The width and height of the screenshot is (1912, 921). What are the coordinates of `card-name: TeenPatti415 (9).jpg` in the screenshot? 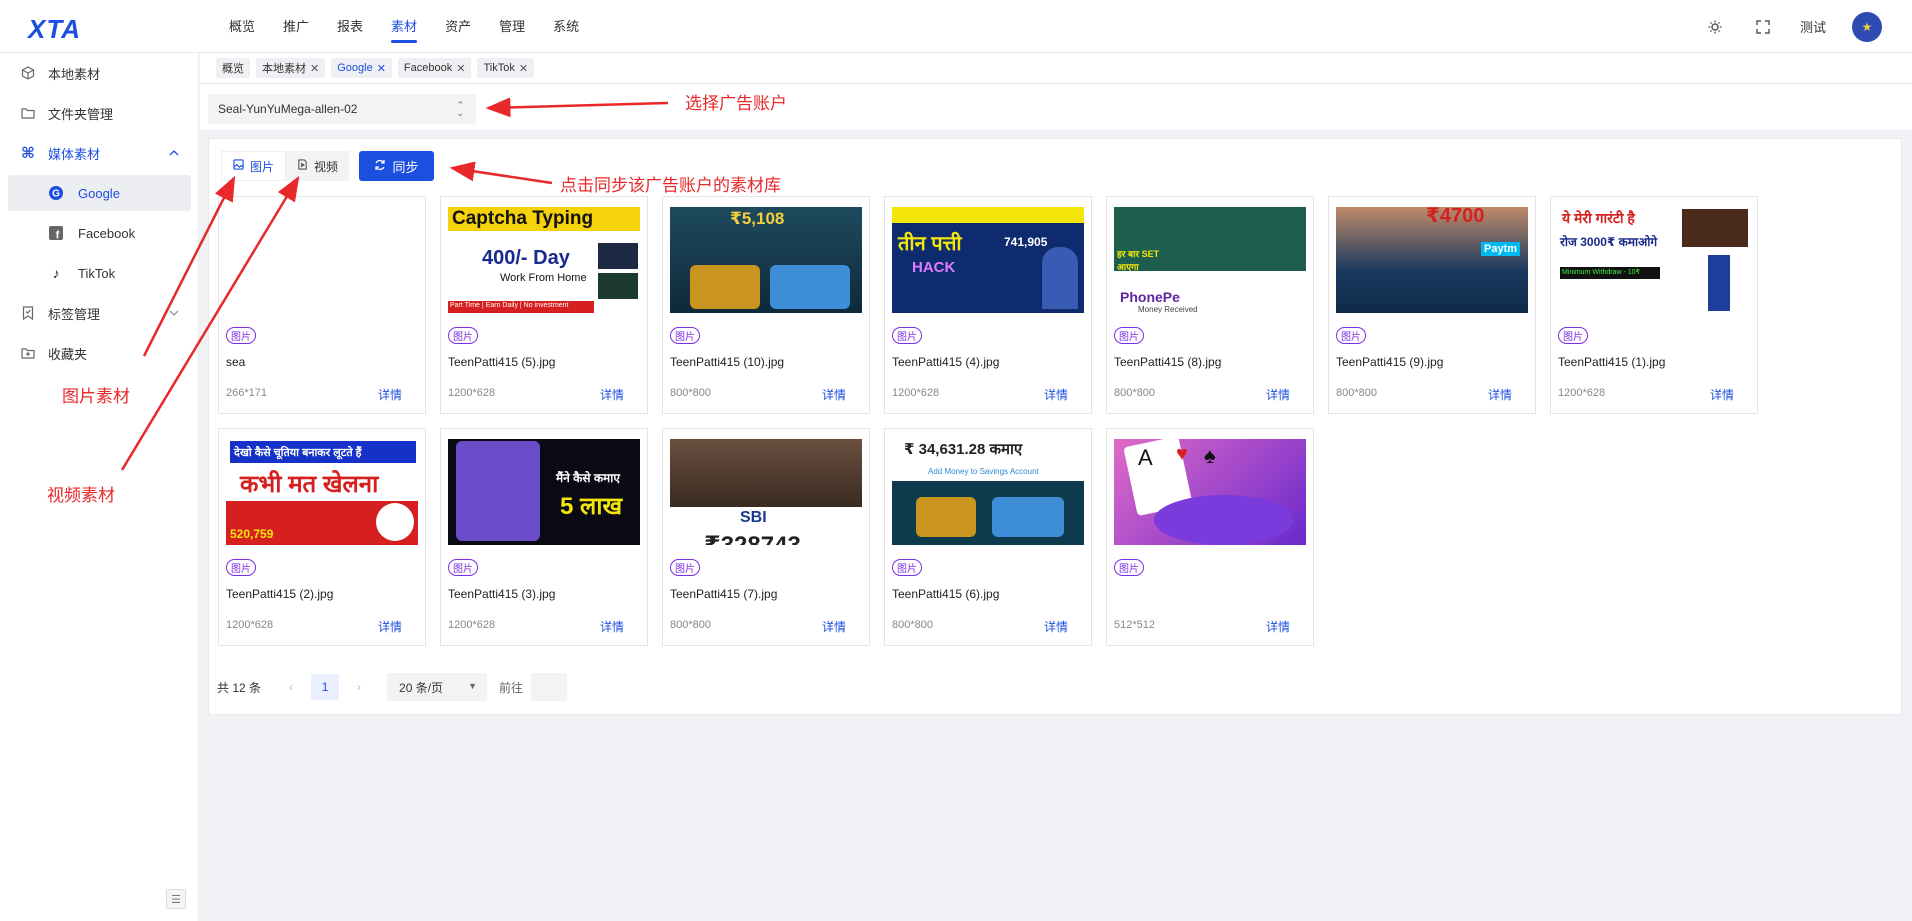 It's located at (1390, 362).